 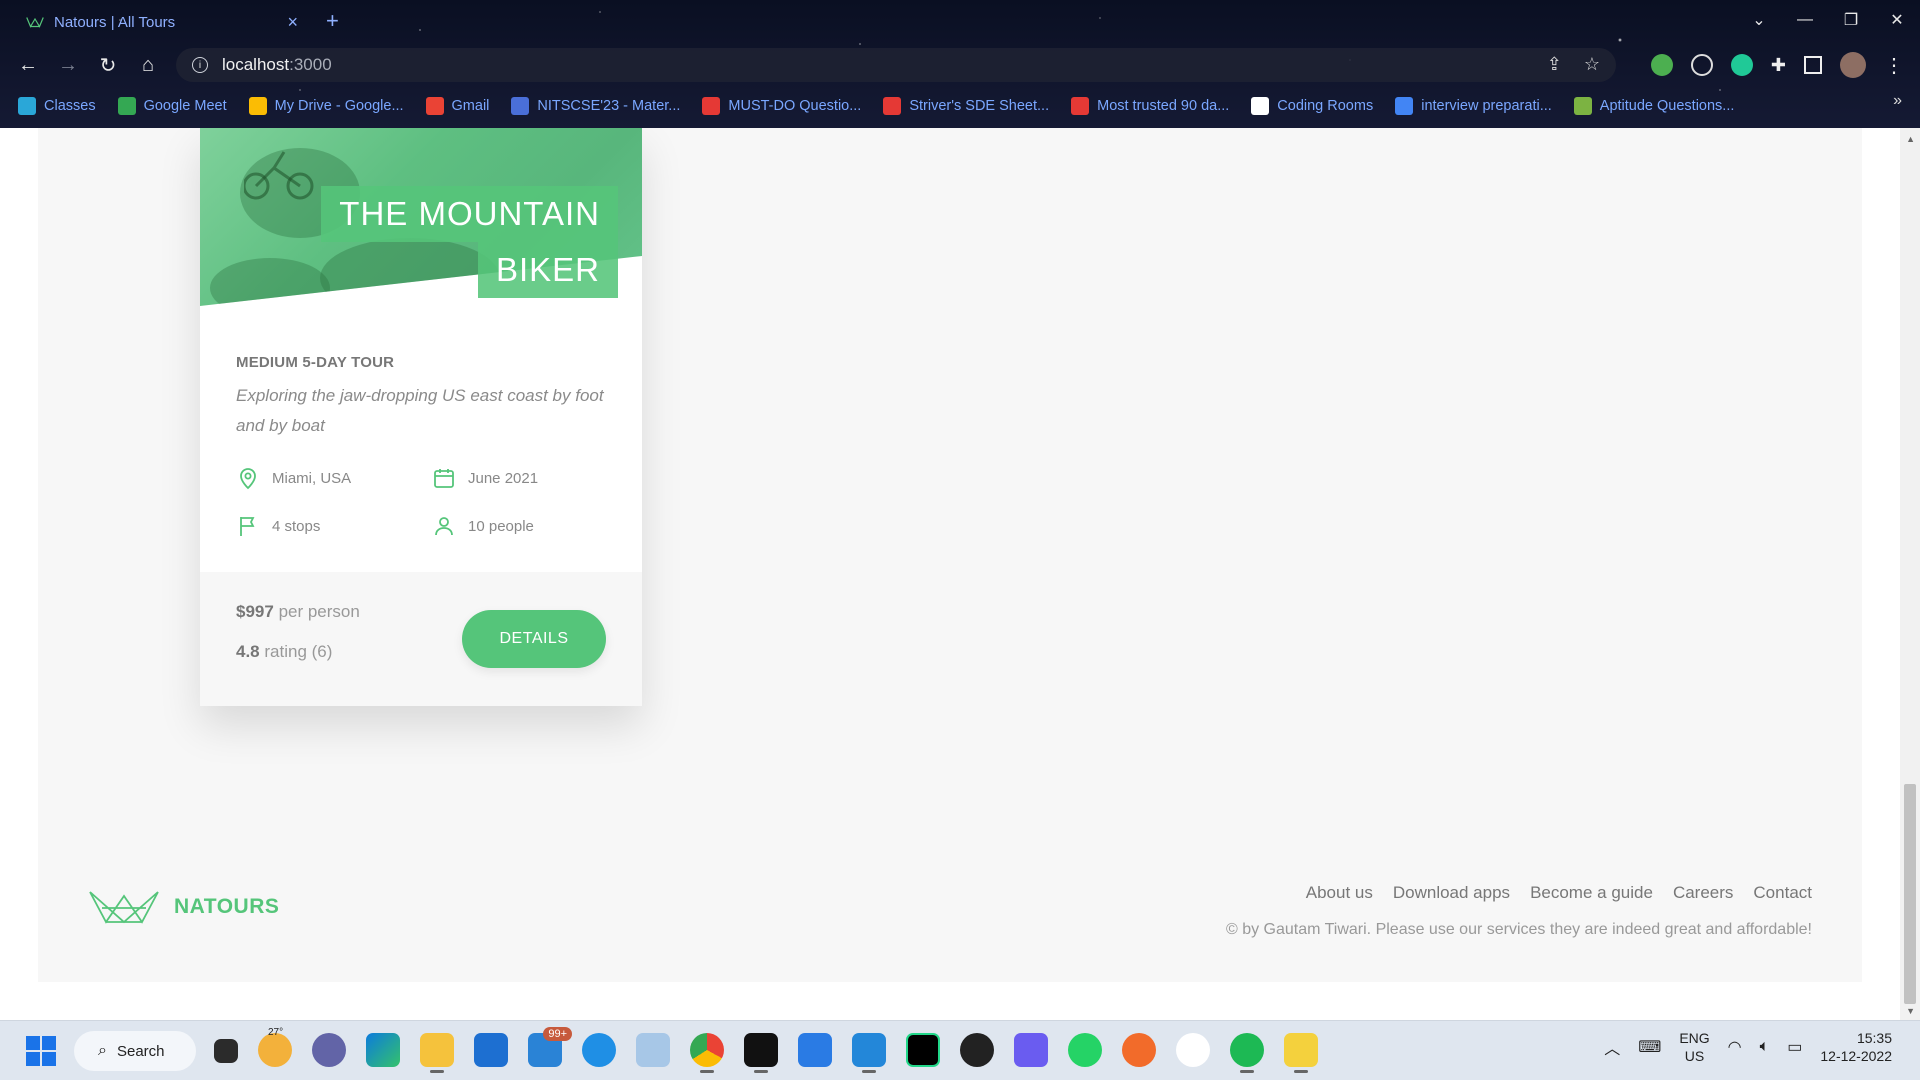 I want to click on pycharm-icon, so click(x=923, y=1050).